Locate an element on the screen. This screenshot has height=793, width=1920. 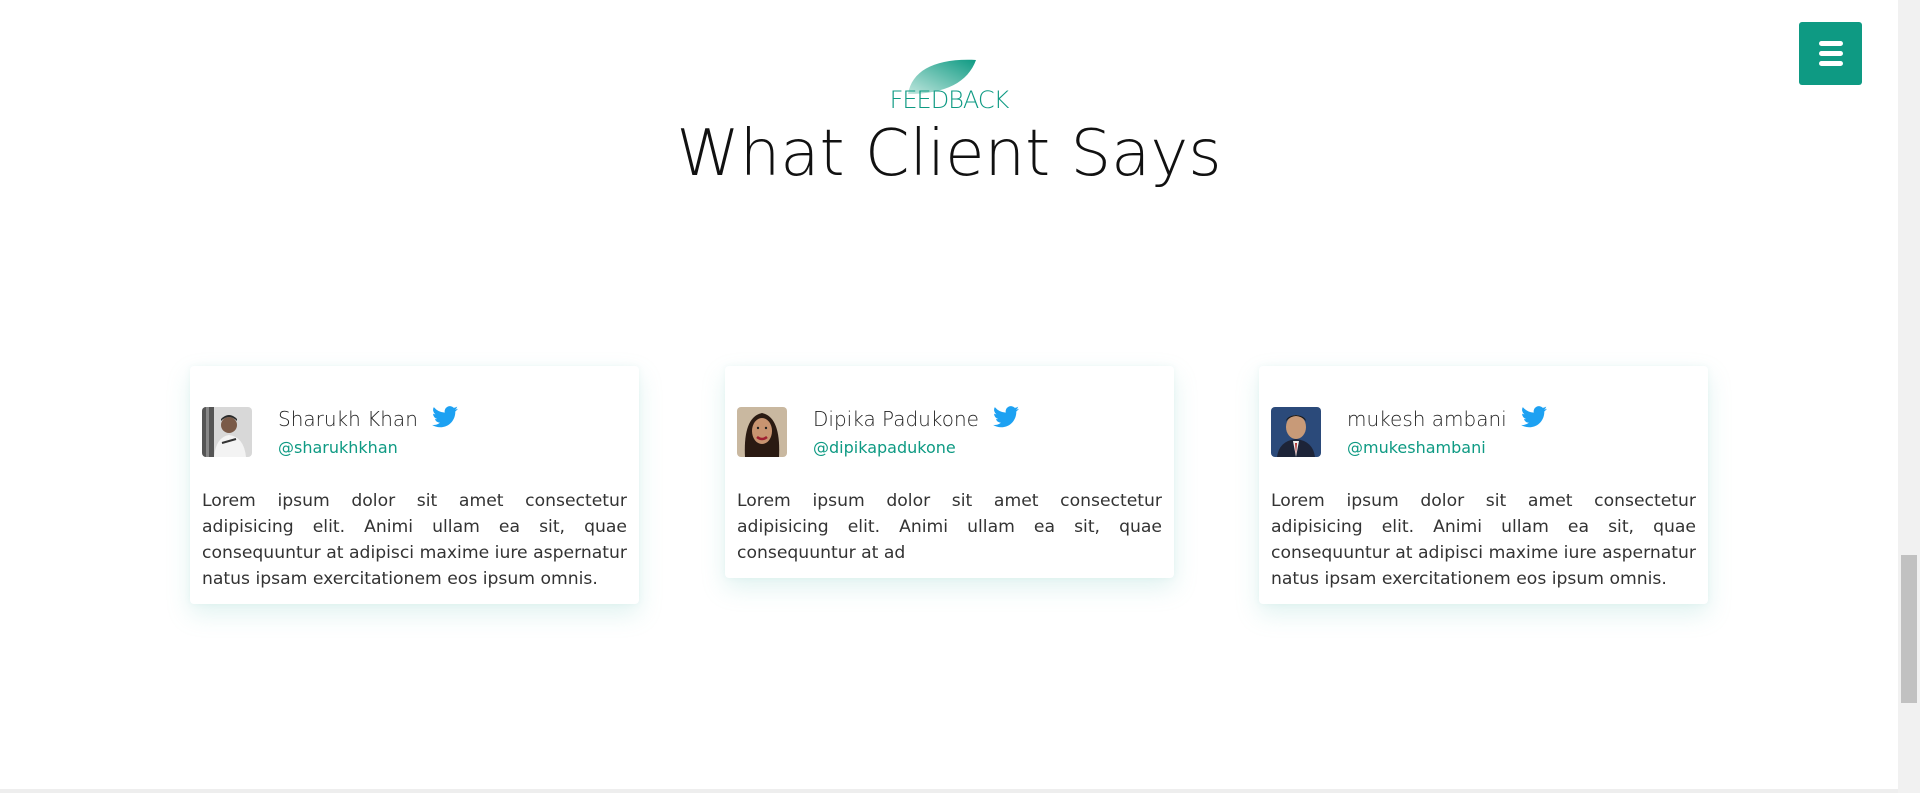
scrollbar-thumb is located at coordinates (1909, 629).